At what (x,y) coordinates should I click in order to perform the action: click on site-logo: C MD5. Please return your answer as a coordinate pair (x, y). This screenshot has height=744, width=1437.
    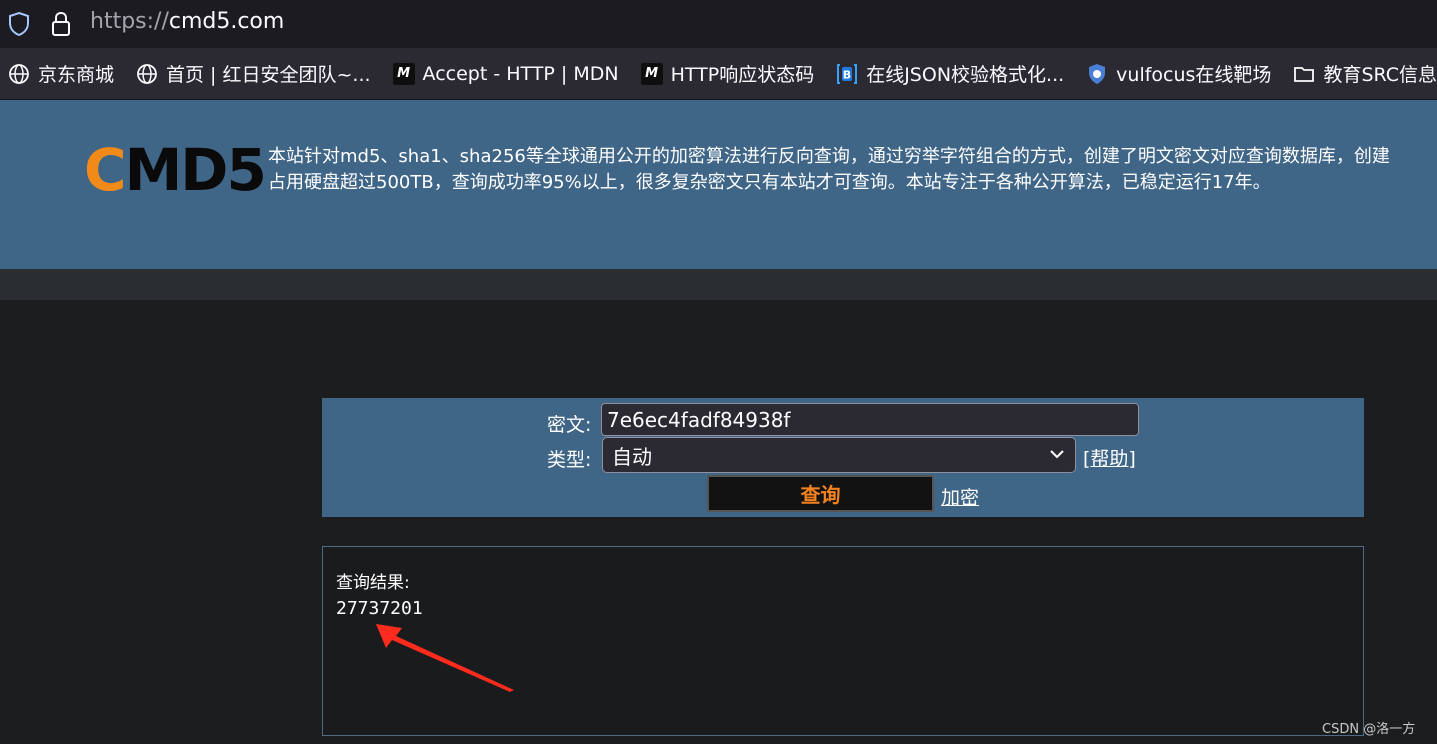
    Looking at the image, I should click on (175, 170).